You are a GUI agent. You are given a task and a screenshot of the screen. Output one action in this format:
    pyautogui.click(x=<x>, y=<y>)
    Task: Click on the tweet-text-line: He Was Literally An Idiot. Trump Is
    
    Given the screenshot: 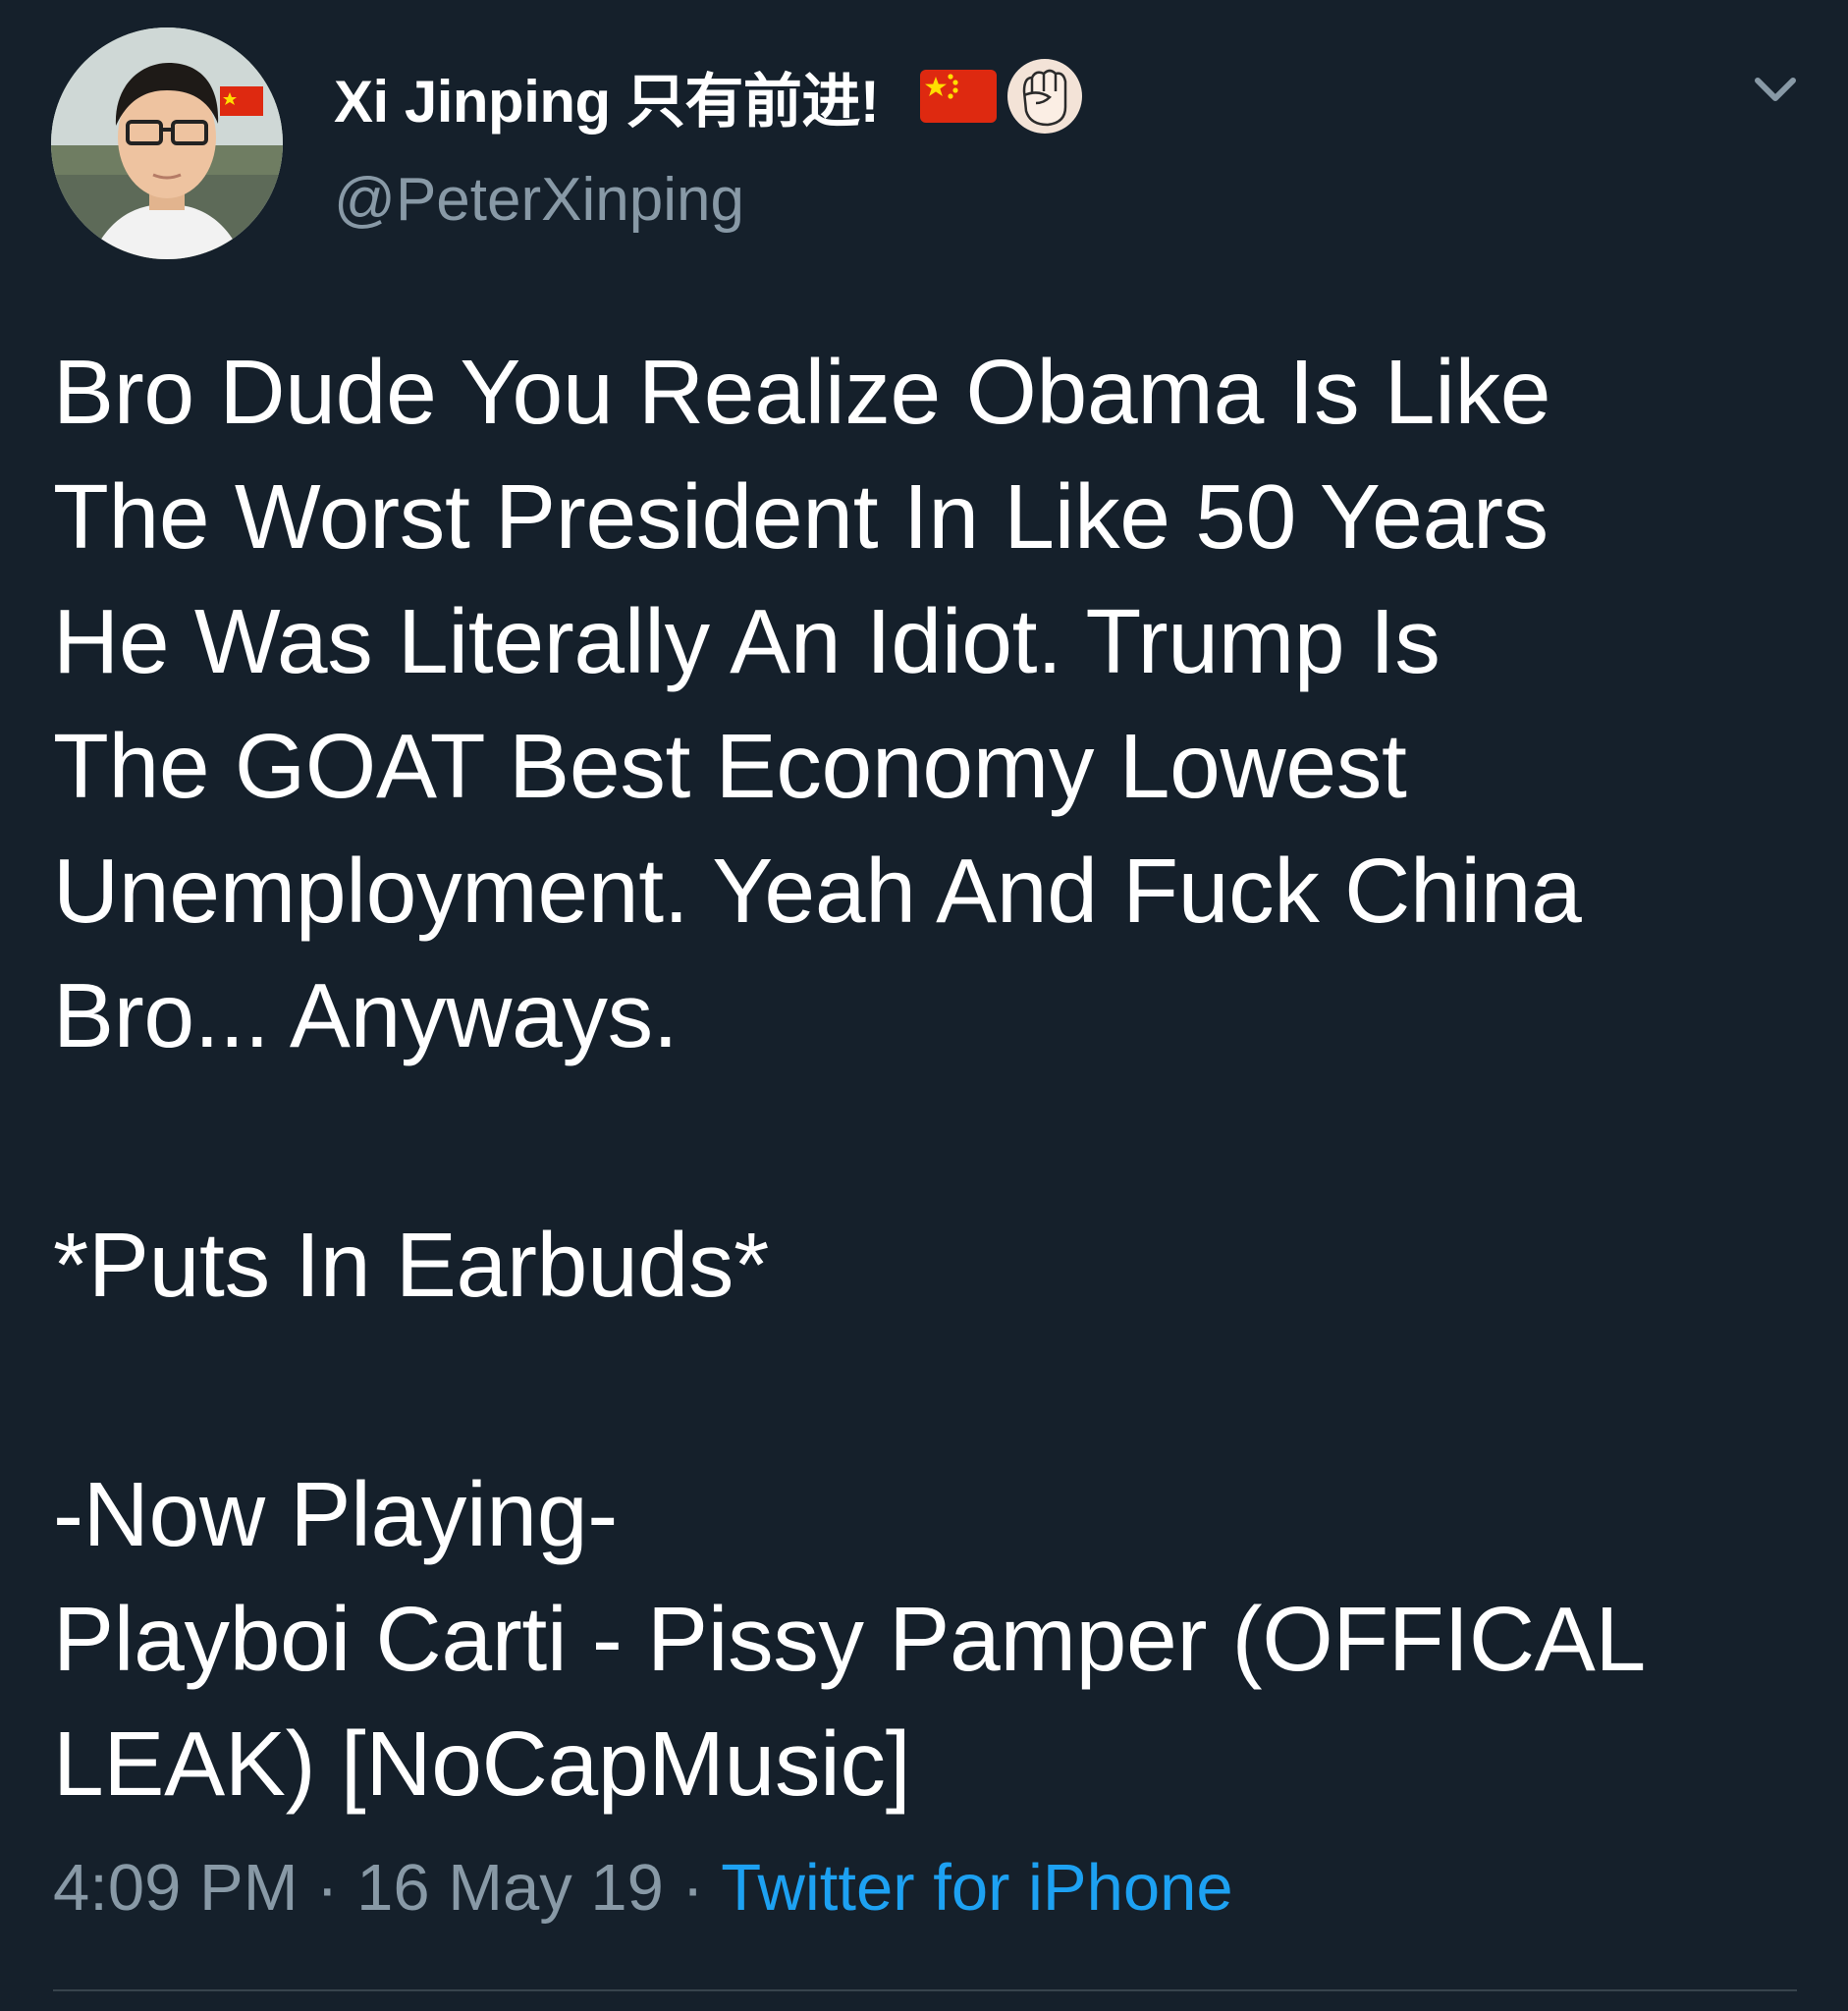 What is the action you would take?
    pyautogui.click(x=747, y=641)
    